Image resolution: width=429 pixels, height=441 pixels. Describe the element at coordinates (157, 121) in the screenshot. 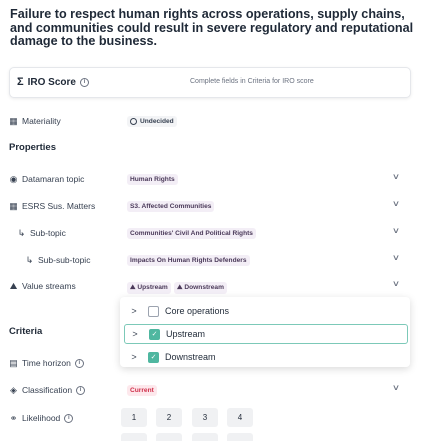

I see `materiality-value: Undecided` at that location.